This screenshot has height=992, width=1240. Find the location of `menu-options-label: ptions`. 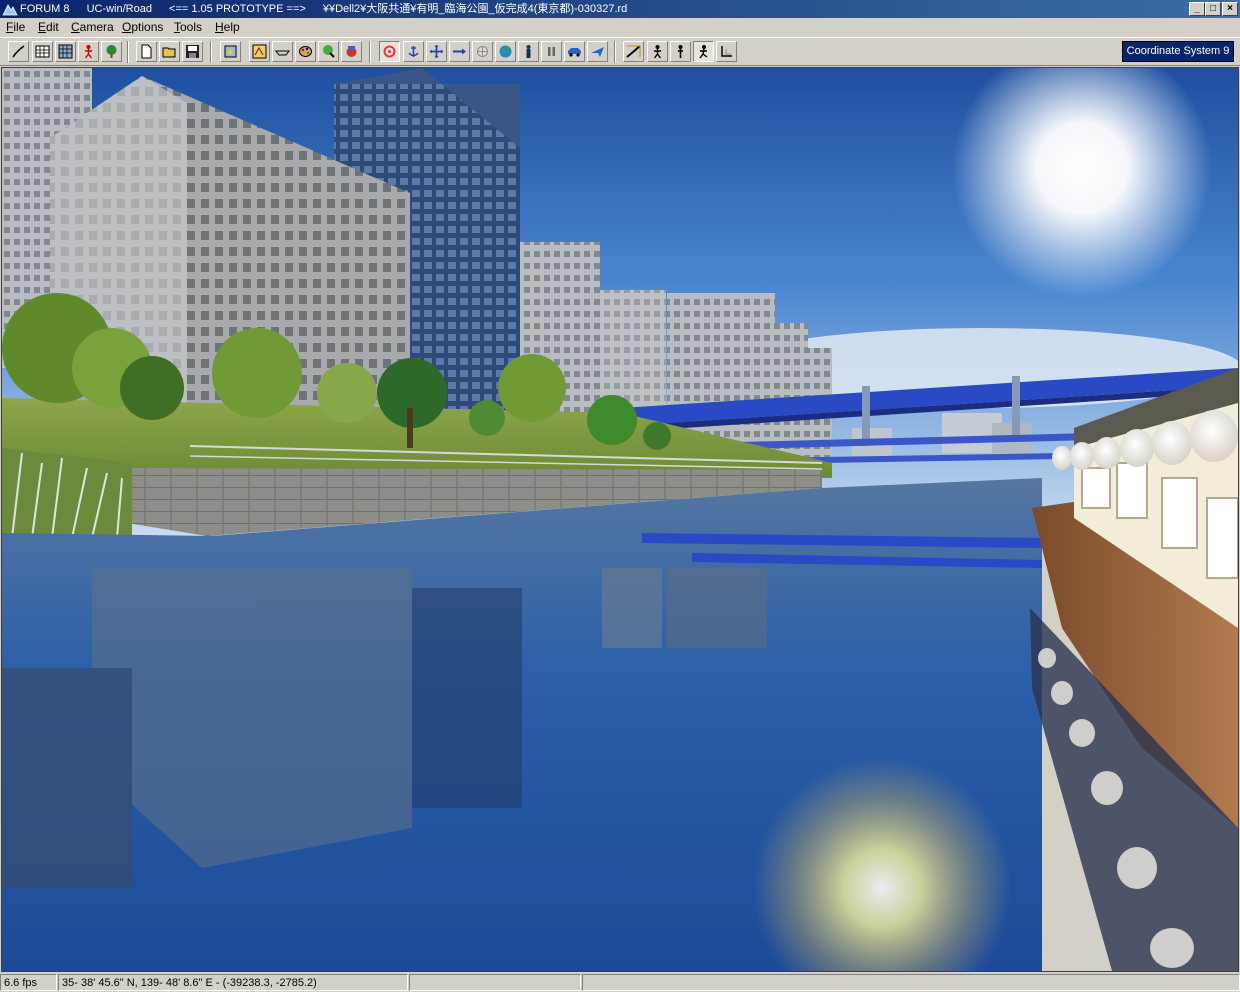

menu-options-label: ptions is located at coordinates (147, 27).